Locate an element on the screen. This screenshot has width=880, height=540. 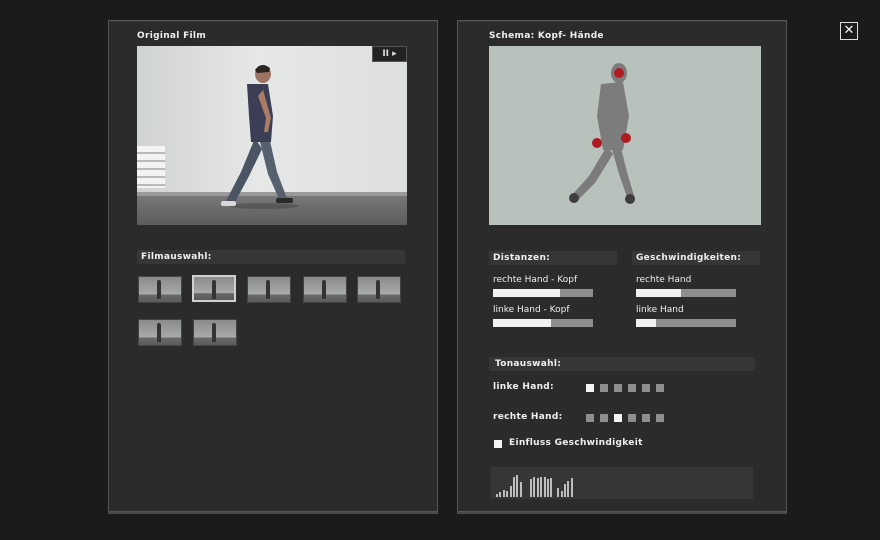
right-hand-marker is located at coordinates (626, 138).